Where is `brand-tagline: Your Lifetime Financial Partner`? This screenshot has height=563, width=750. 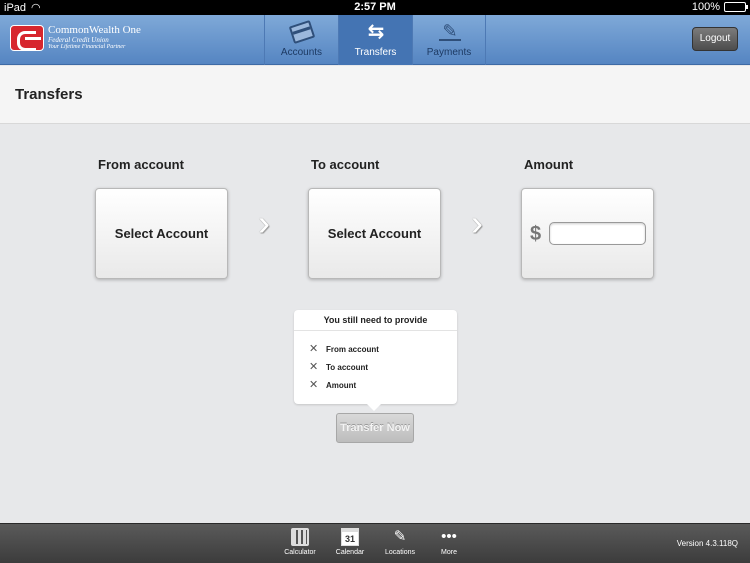 brand-tagline: Your Lifetime Financial Partner is located at coordinates (87, 47).